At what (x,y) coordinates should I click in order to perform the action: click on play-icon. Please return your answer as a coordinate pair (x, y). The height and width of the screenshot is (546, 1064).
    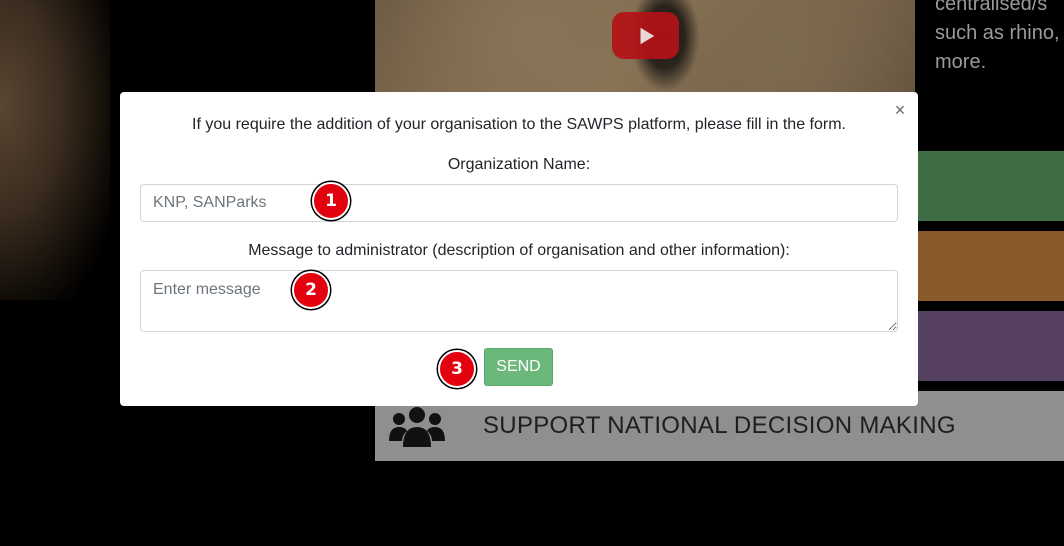
    Looking at the image, I should click on (647, 35).